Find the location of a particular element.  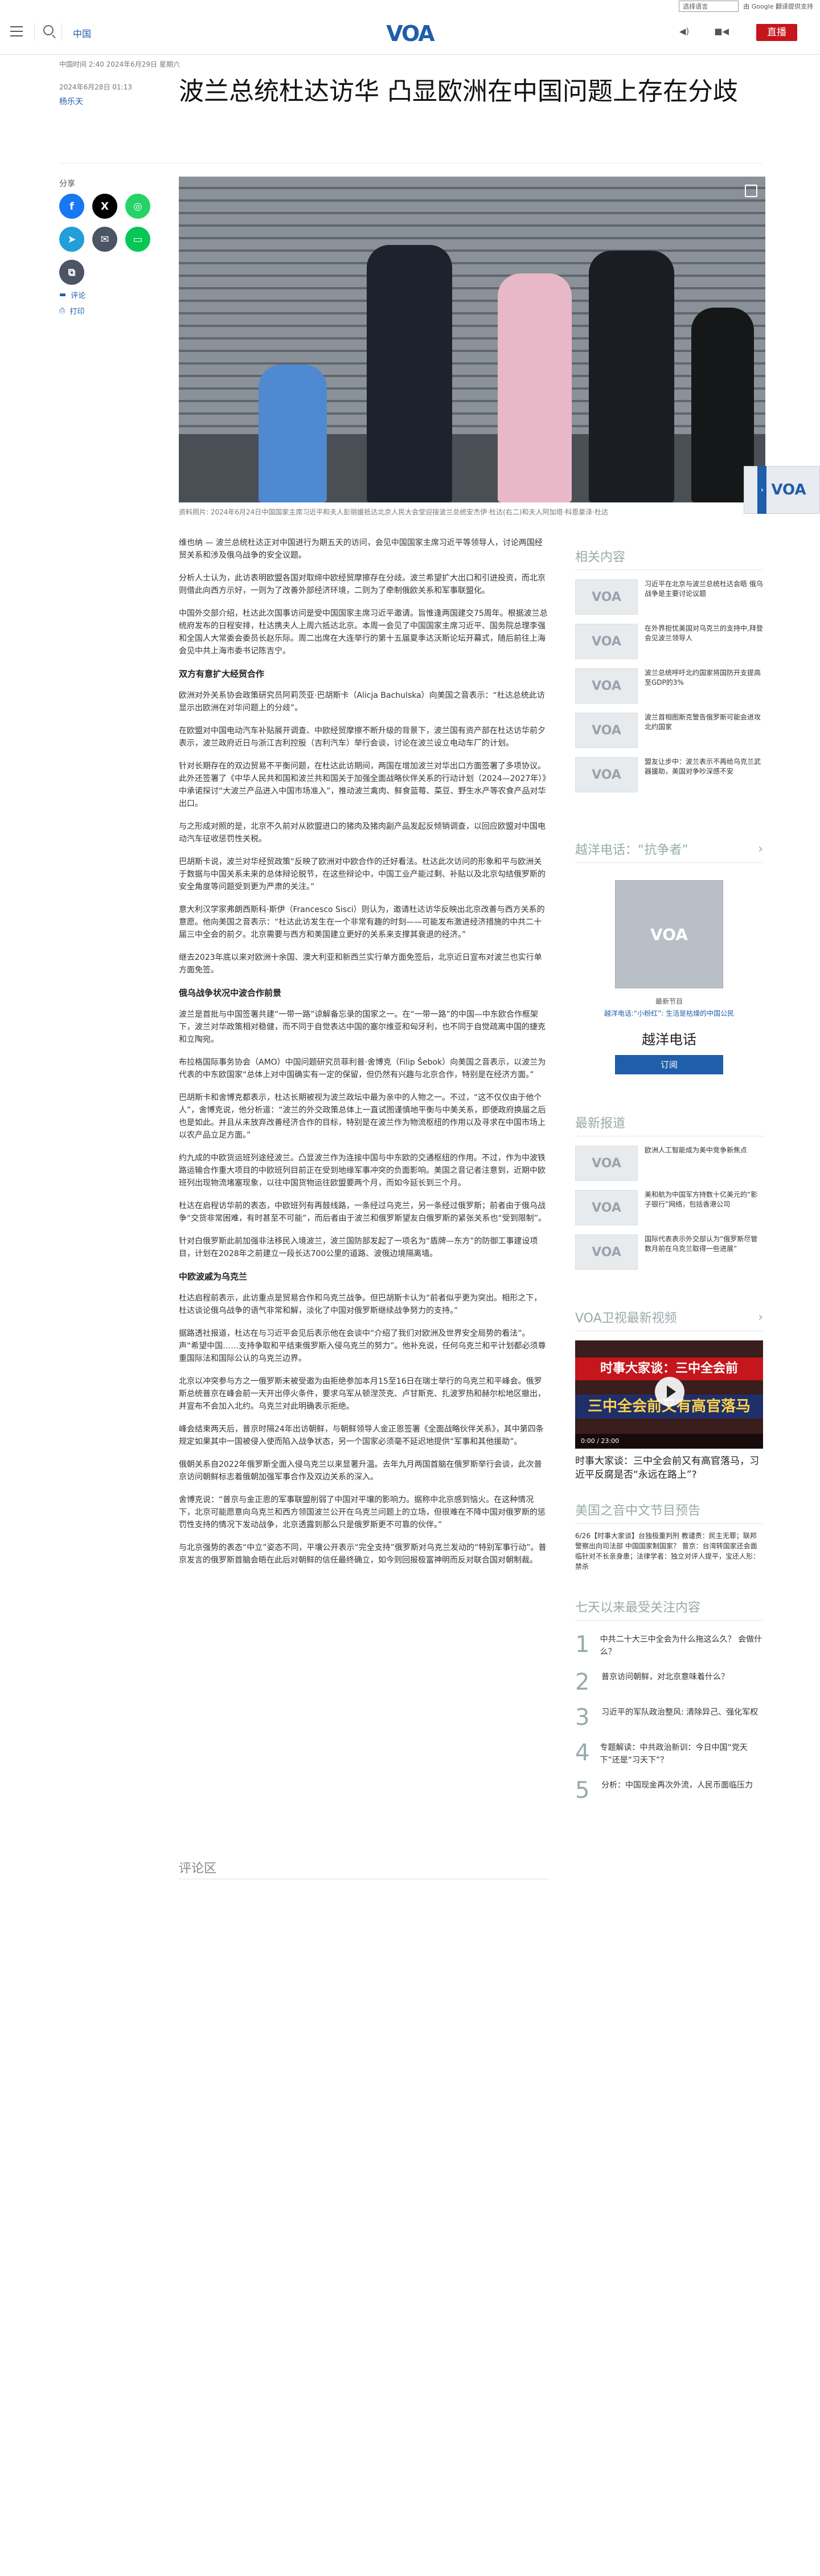

related-item: VOA 习近平在北京与波兰总统杜达会晤 俄乌战争是主要讨论议题 is located at coordinates (669, 597).